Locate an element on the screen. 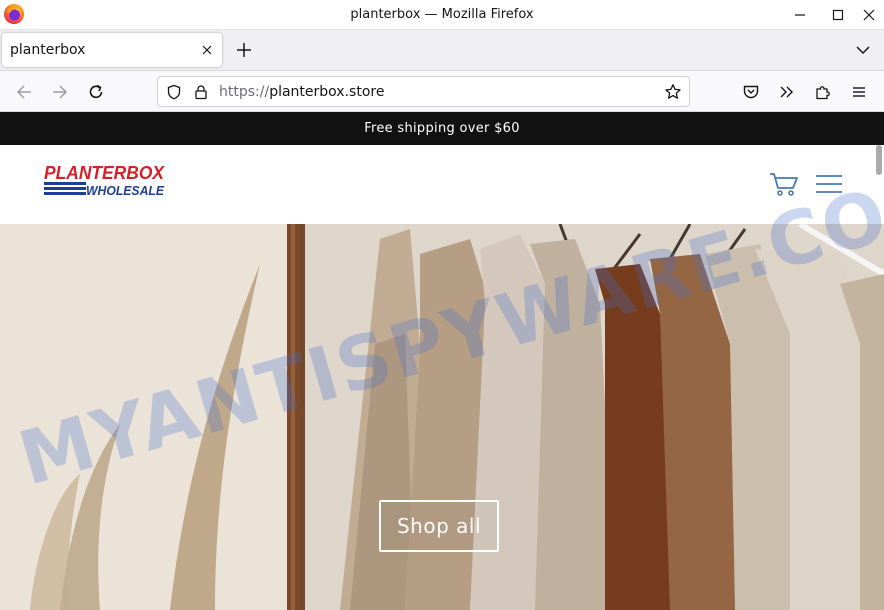 The height and width of the screenshot is (610, 884). planterbox-logo: PLANTERBOX WHOLESALE is located at coordinates (105, 180).